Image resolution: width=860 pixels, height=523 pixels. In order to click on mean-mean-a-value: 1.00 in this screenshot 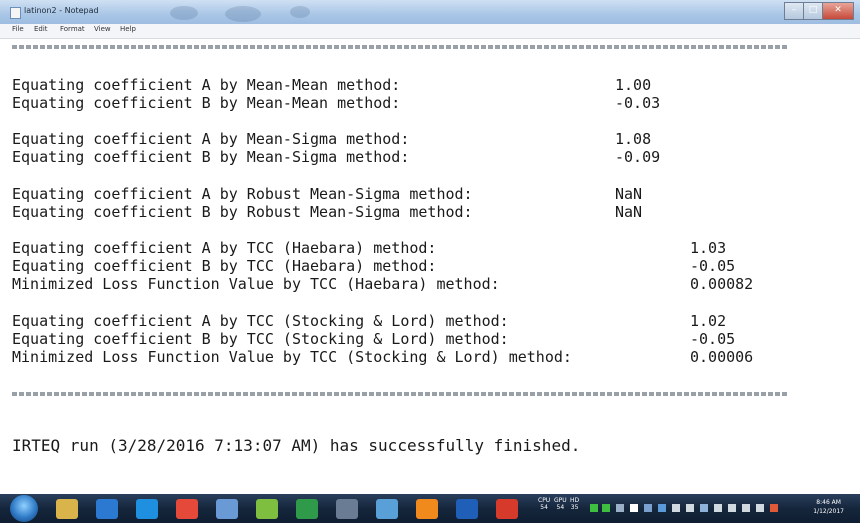, I will do `click(633, 85)`.